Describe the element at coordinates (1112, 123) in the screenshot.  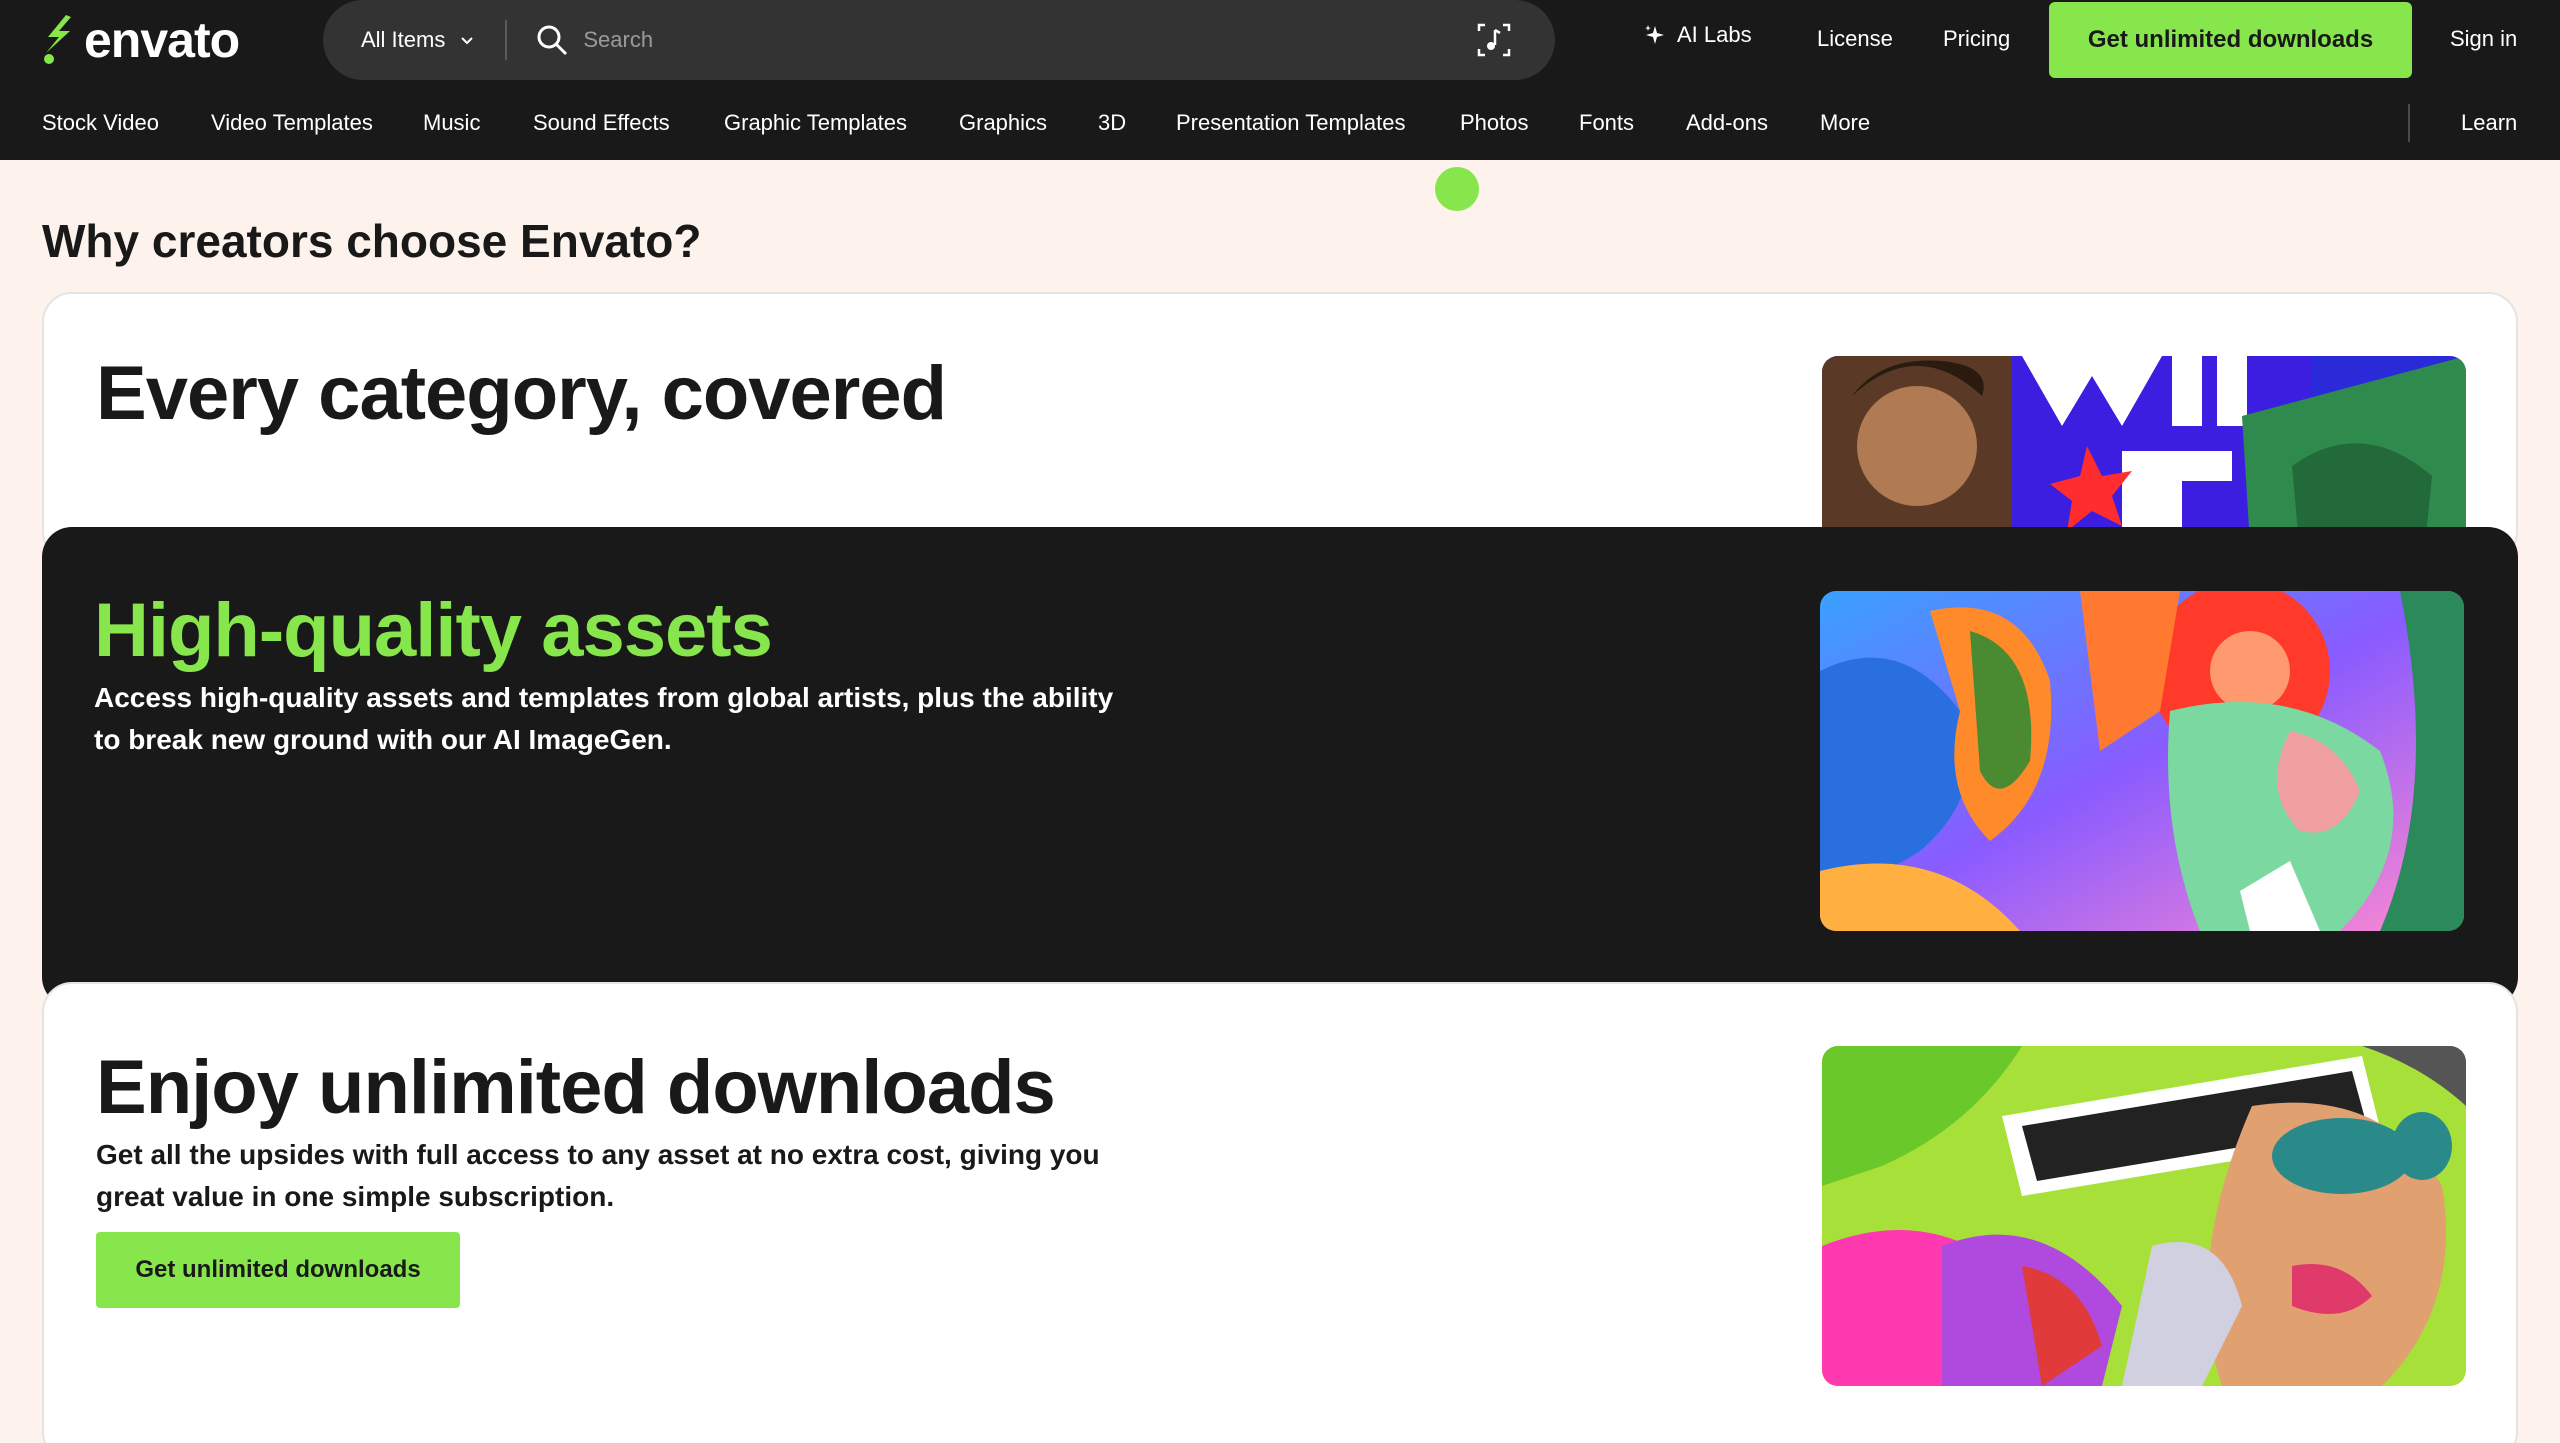
I see `category-3d: 3D` at that location.